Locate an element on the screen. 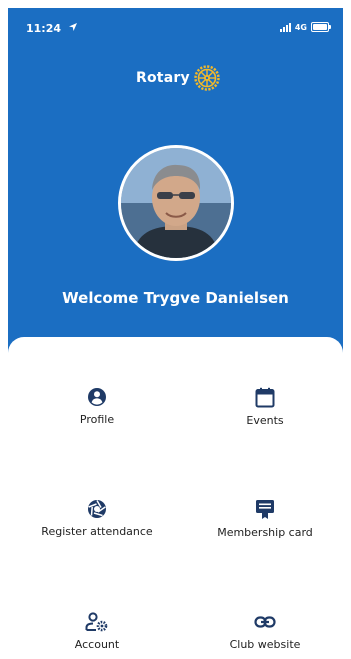  rotary-wheel-icon is located at coordinates (207, 78).